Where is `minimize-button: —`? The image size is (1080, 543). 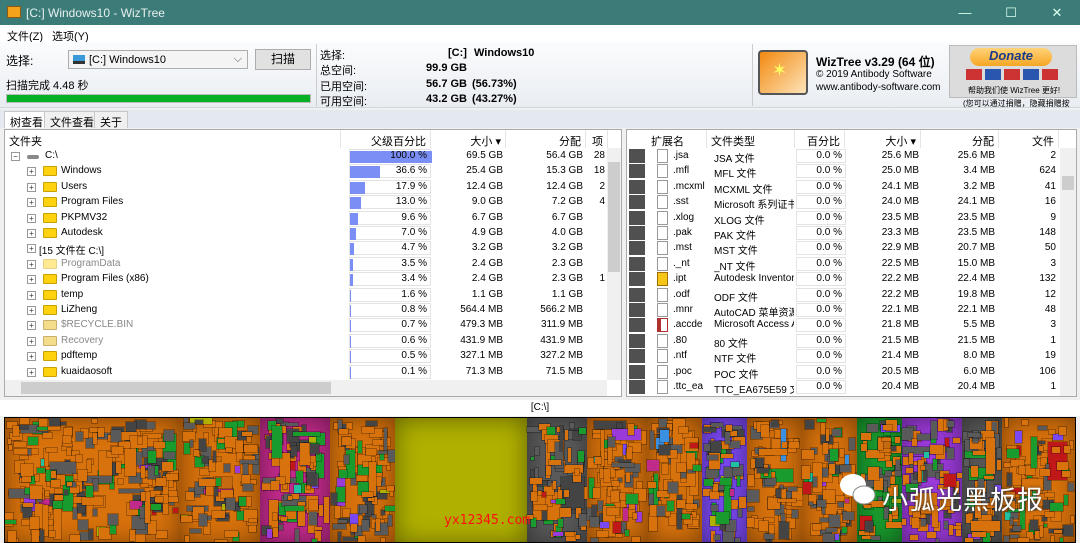
minimize-button: — is located at coordinates (965, 12).